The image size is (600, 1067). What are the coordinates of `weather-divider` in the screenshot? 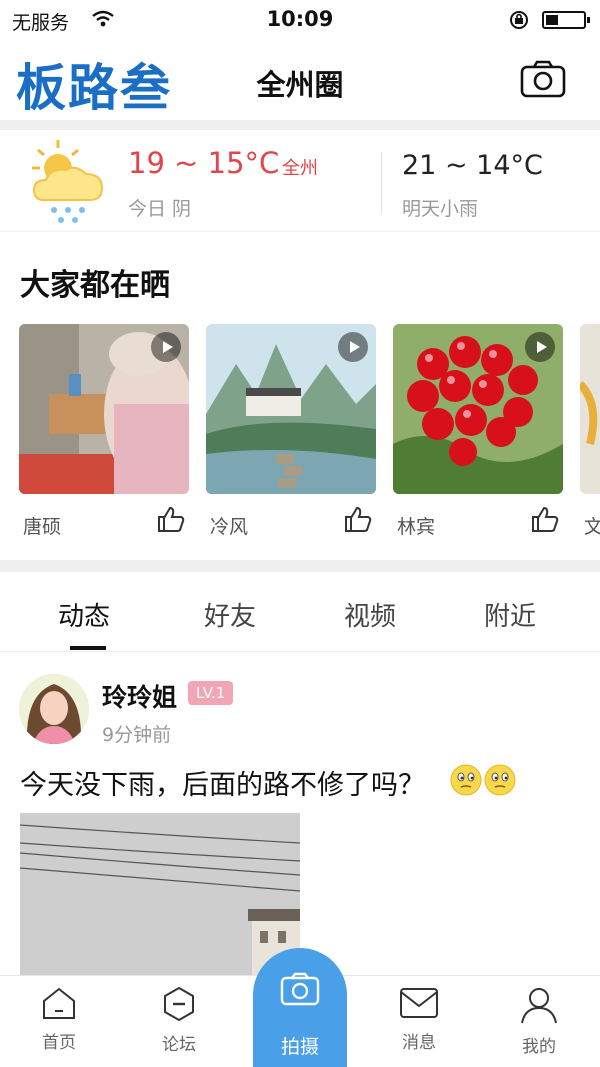 It's located at (381, 183).